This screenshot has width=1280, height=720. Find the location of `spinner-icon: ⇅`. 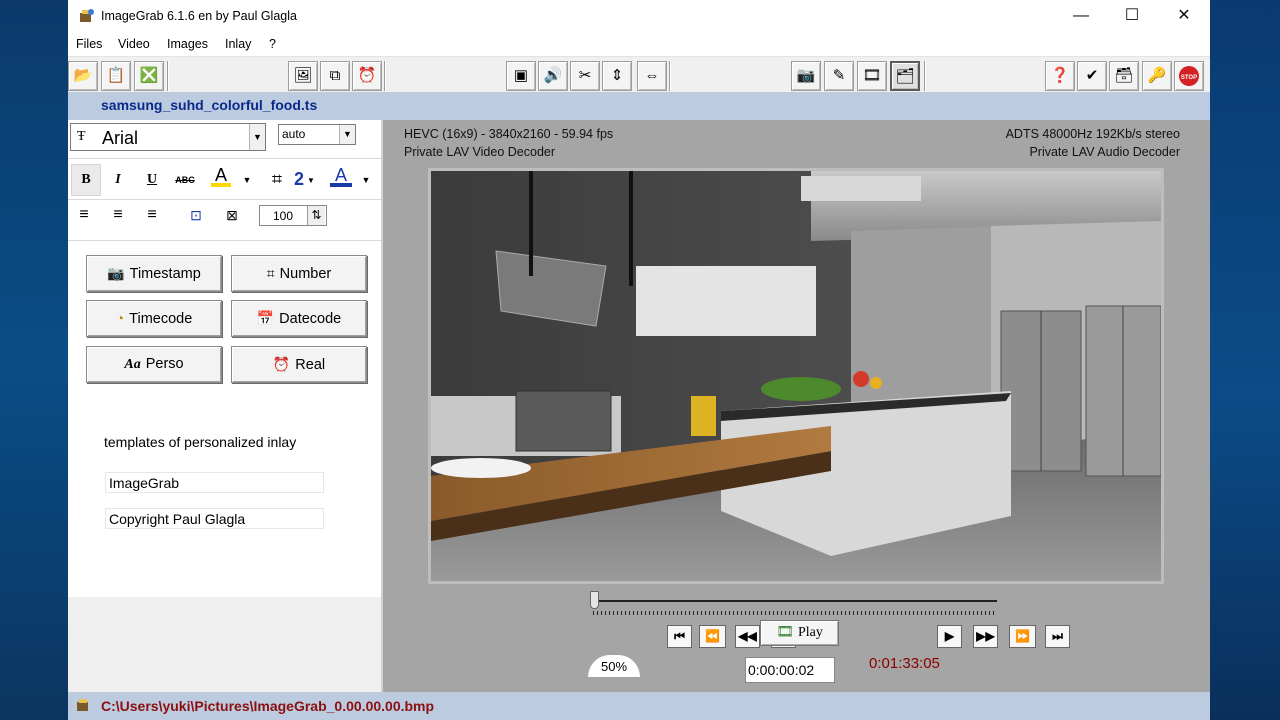

spinner-icon: ⇅ is located at coordinates (316, 215).